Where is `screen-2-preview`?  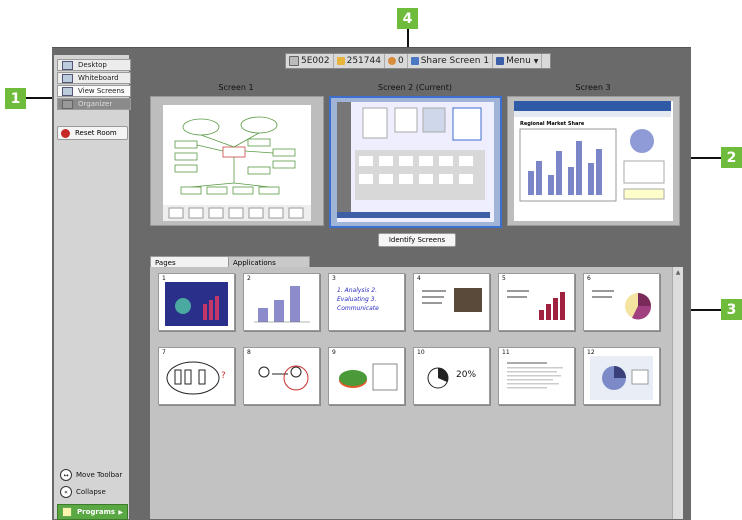
screen-2-preview is located at coordinates (413, 160).